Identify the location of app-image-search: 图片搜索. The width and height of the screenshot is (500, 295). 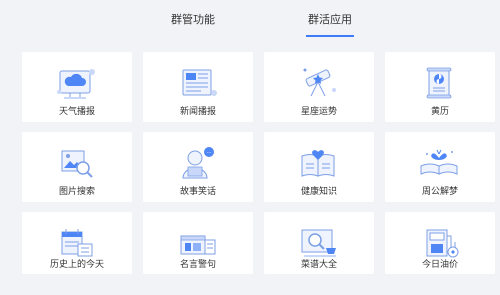
(77, 167).